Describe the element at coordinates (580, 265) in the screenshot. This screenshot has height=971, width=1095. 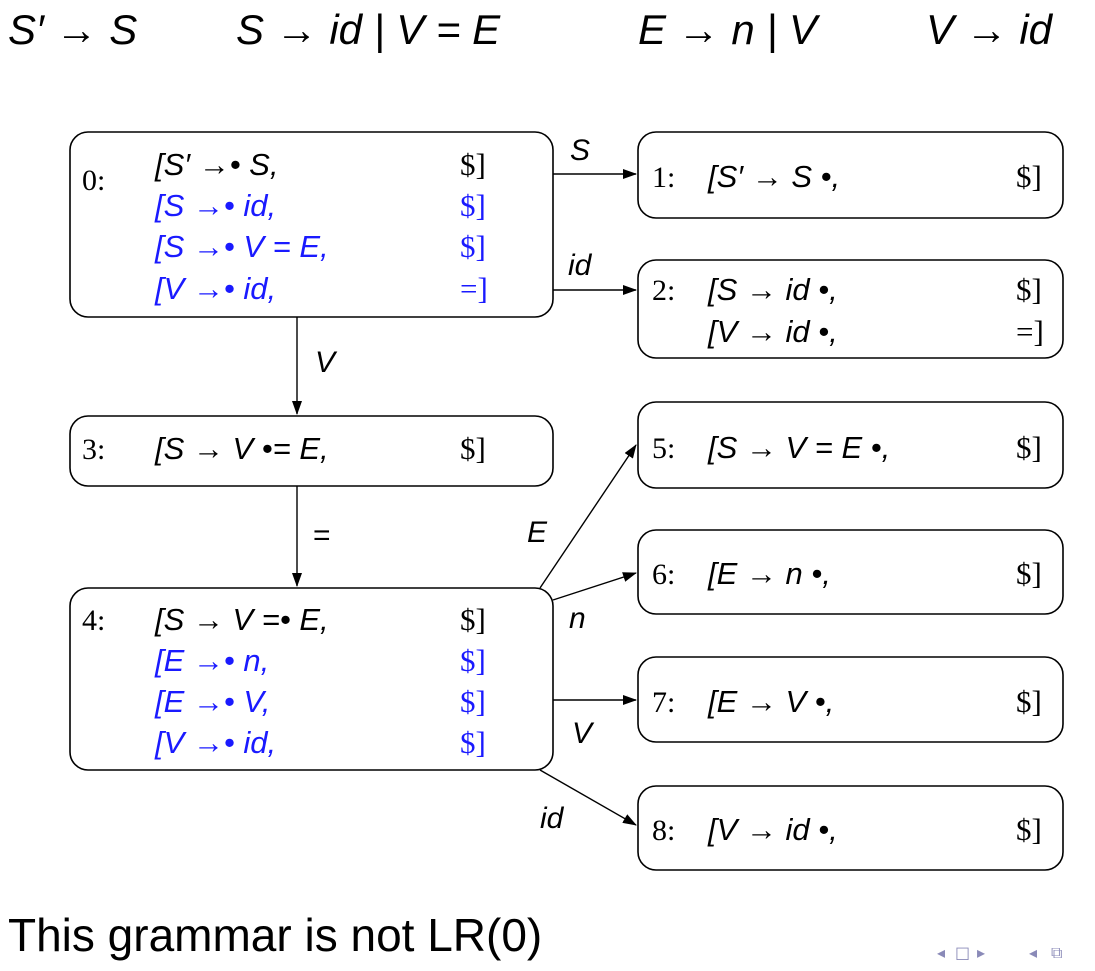
I see `edge-label-0-2: id` at that location.